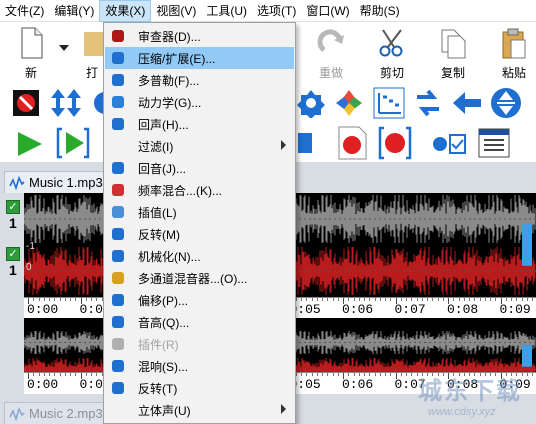 The image size is (536, 424). What do you see at coordinates (449, 144) in the screenshot?
I see `record-options-icon` at bounding box center [449, 144].